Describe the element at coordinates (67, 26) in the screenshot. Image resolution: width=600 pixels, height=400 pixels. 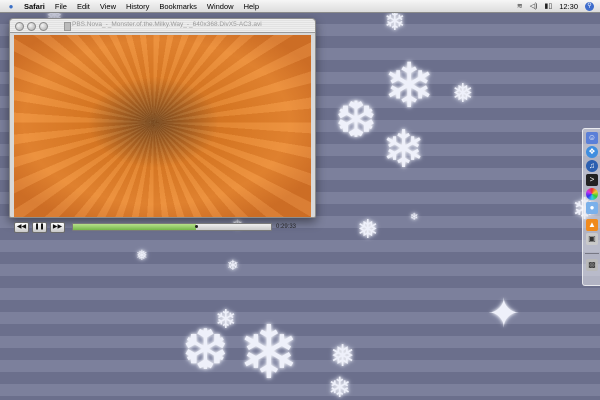
I see `document-icon` at that location.